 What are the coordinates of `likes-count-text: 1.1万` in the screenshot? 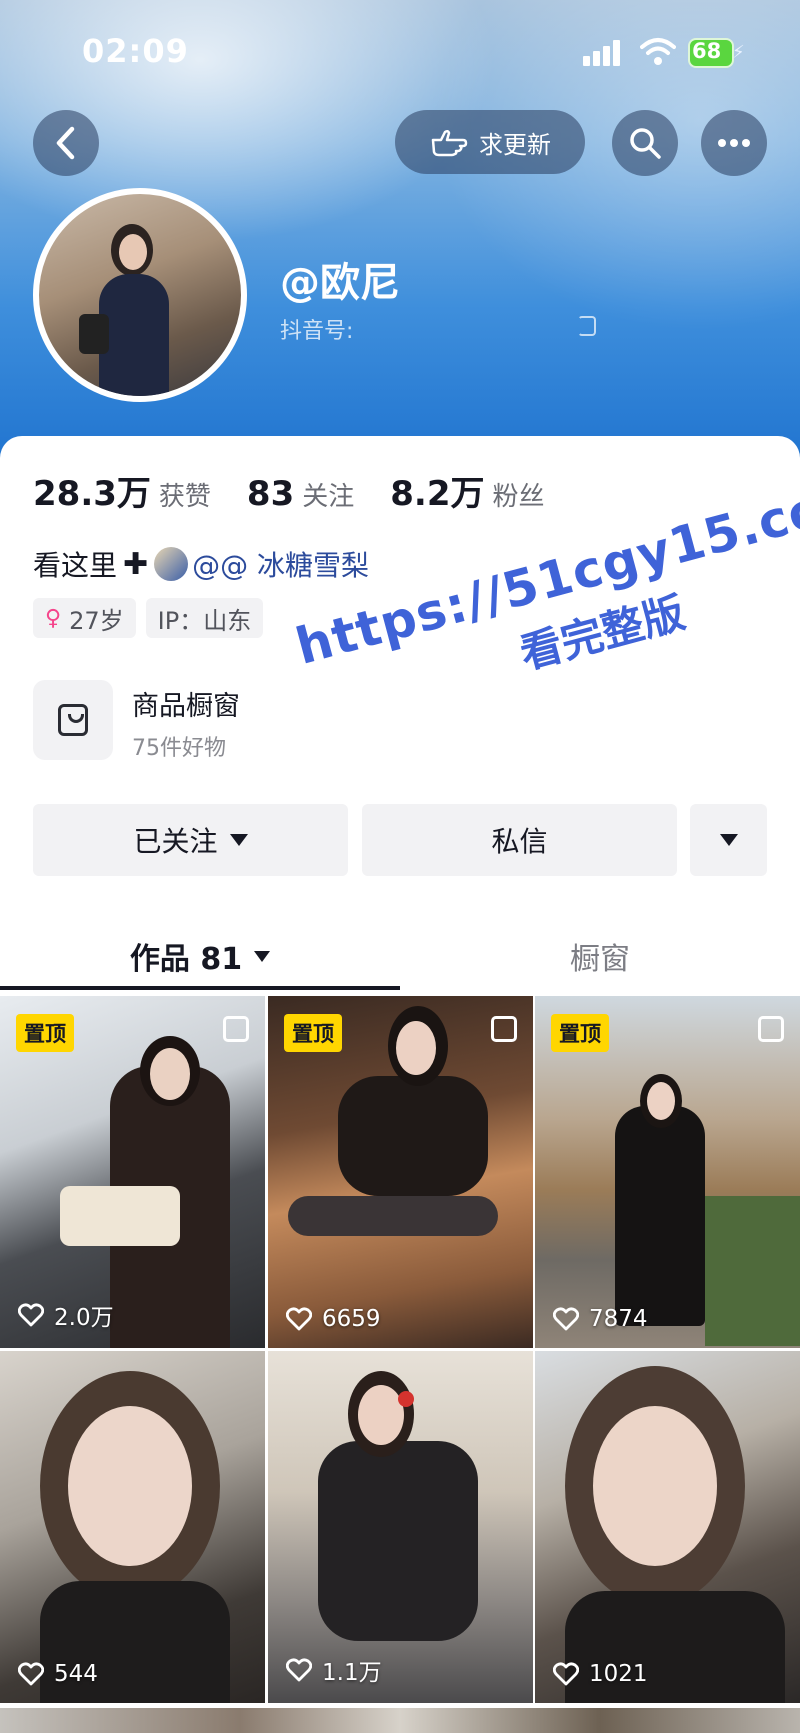 It's located at (352, 1673).